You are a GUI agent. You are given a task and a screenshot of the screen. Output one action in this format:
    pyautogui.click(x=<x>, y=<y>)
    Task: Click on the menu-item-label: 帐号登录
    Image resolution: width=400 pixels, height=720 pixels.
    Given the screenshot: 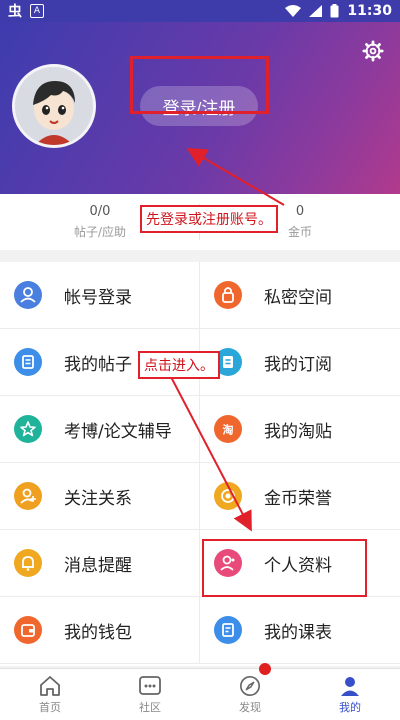 What is the action you would take?
    pyautogui.click(x=98, y=297)
    